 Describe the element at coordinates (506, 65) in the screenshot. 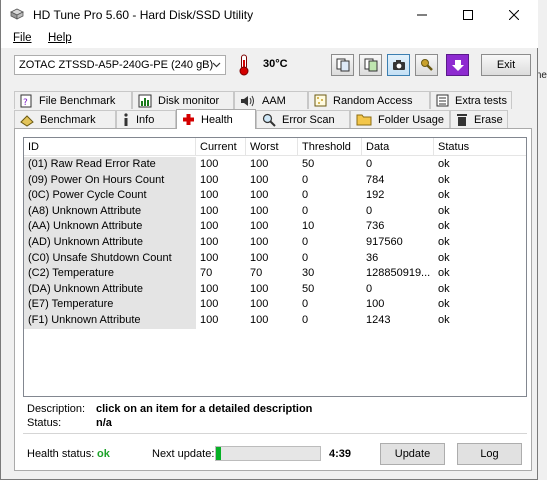

I see `exit-button: Exit` at that location.